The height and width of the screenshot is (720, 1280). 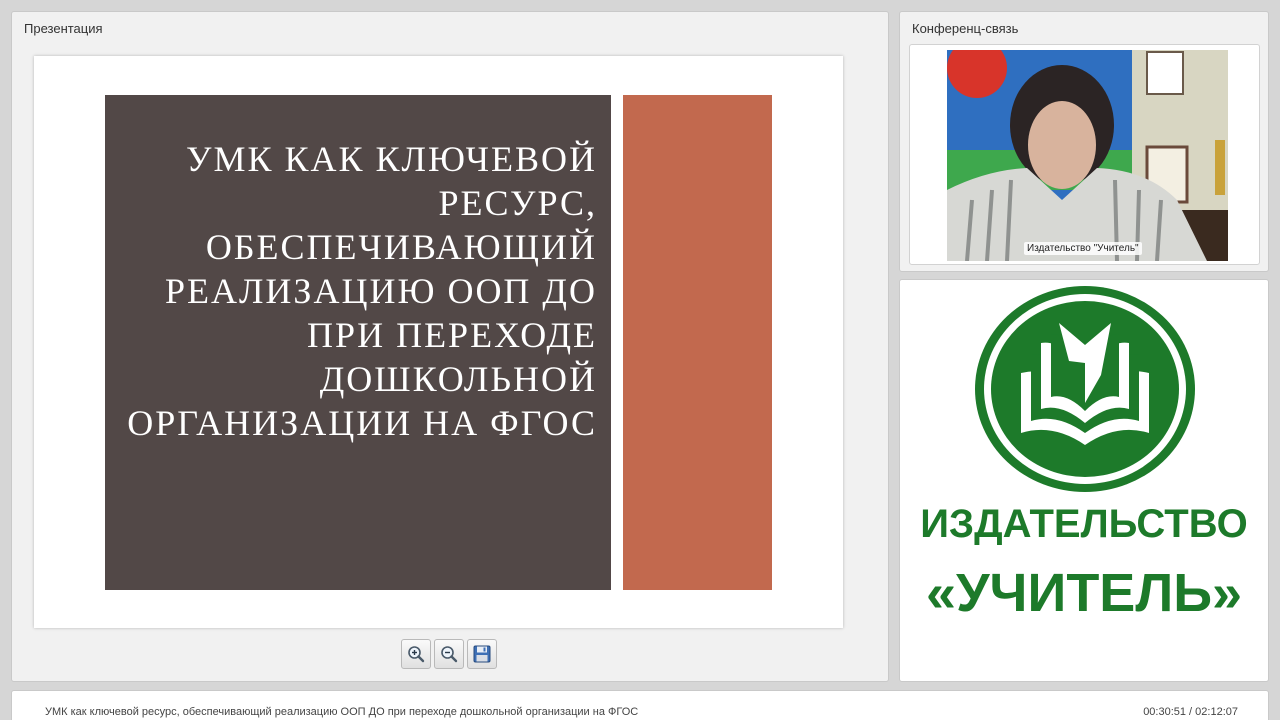 What do you see at coordinates (1190, 712) in the screenshot?
I see `playback-time: 00:30:51 / 02:12:07` at bounding box center [1190, 712].